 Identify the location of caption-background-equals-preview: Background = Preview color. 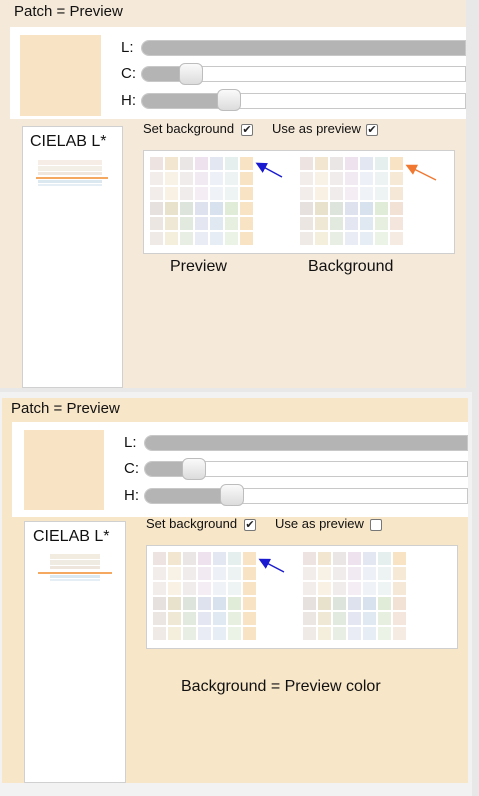
(281, 686).